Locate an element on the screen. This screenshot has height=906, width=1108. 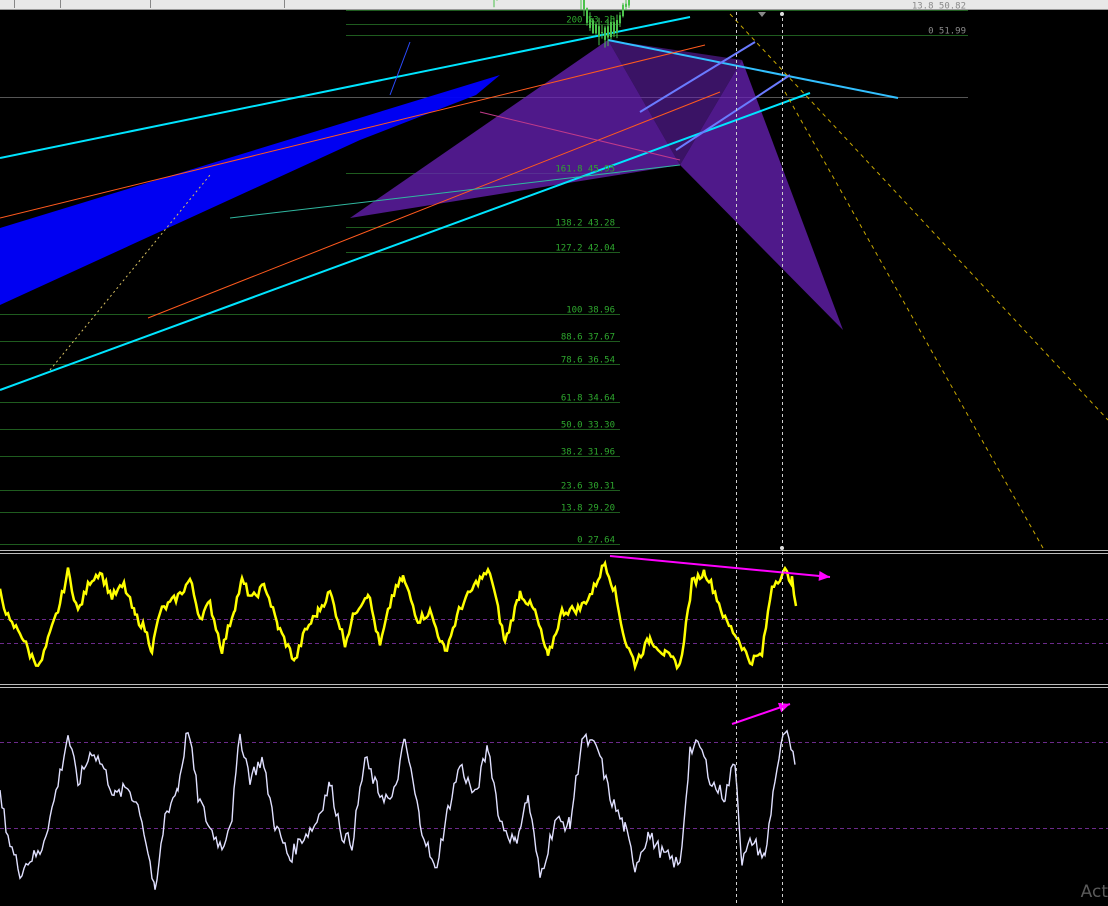
fib-left-label: 78.6 36.54 is located at coordinates (588, 361).